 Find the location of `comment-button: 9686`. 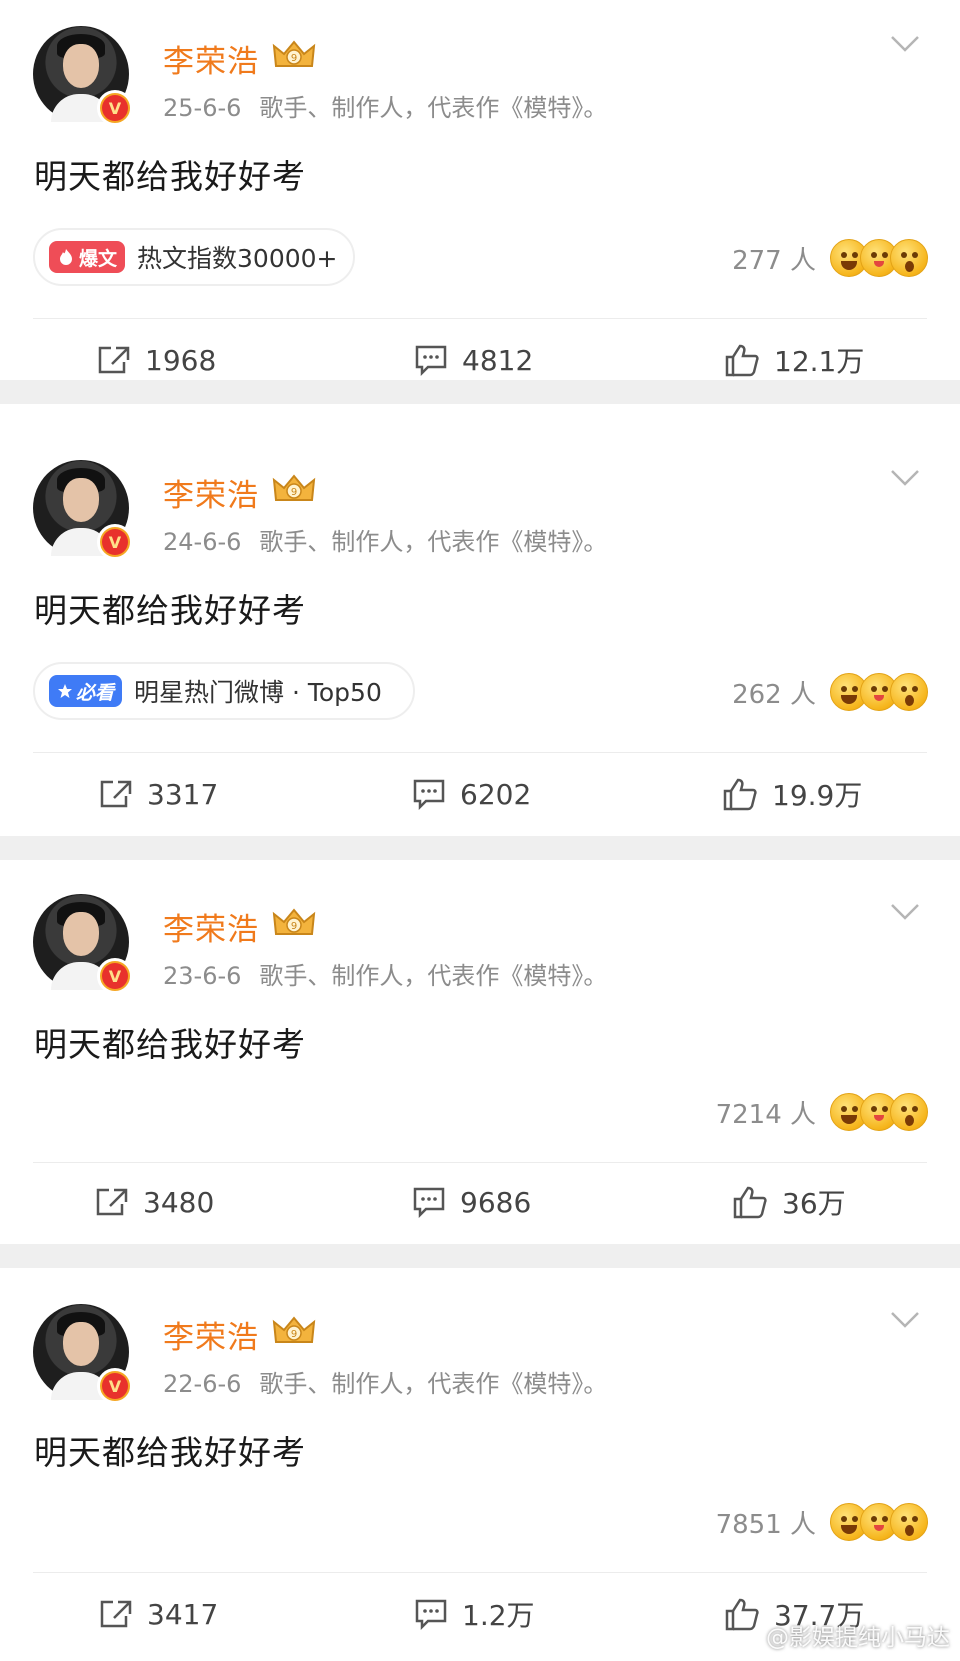

comment-button: 9686 is located at coordinates (471, 1202).